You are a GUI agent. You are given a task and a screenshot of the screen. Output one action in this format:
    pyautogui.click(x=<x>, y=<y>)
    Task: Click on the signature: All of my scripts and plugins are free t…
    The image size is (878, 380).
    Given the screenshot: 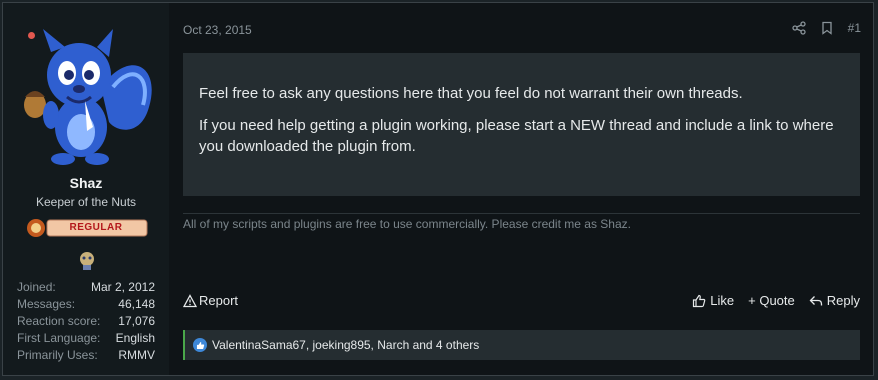 What is the action you would take?
    pyautogui.click(x=407, y=224)
    